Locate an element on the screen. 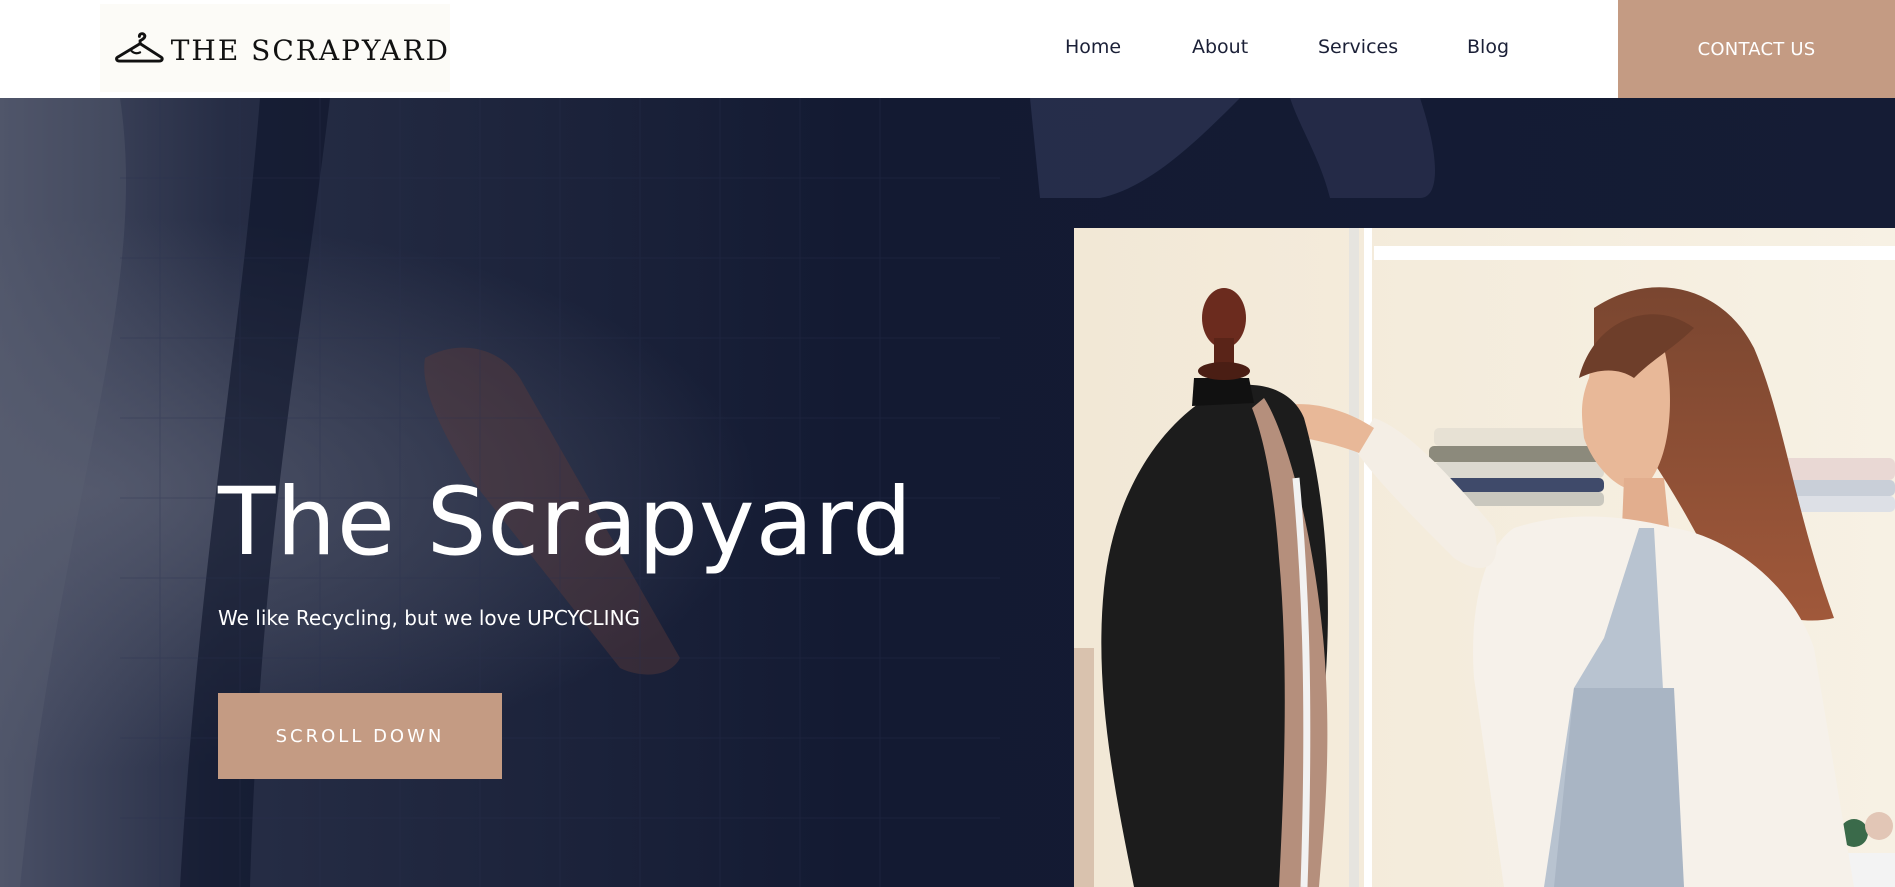  nav-about: About is located at coordinates (1220, 47).